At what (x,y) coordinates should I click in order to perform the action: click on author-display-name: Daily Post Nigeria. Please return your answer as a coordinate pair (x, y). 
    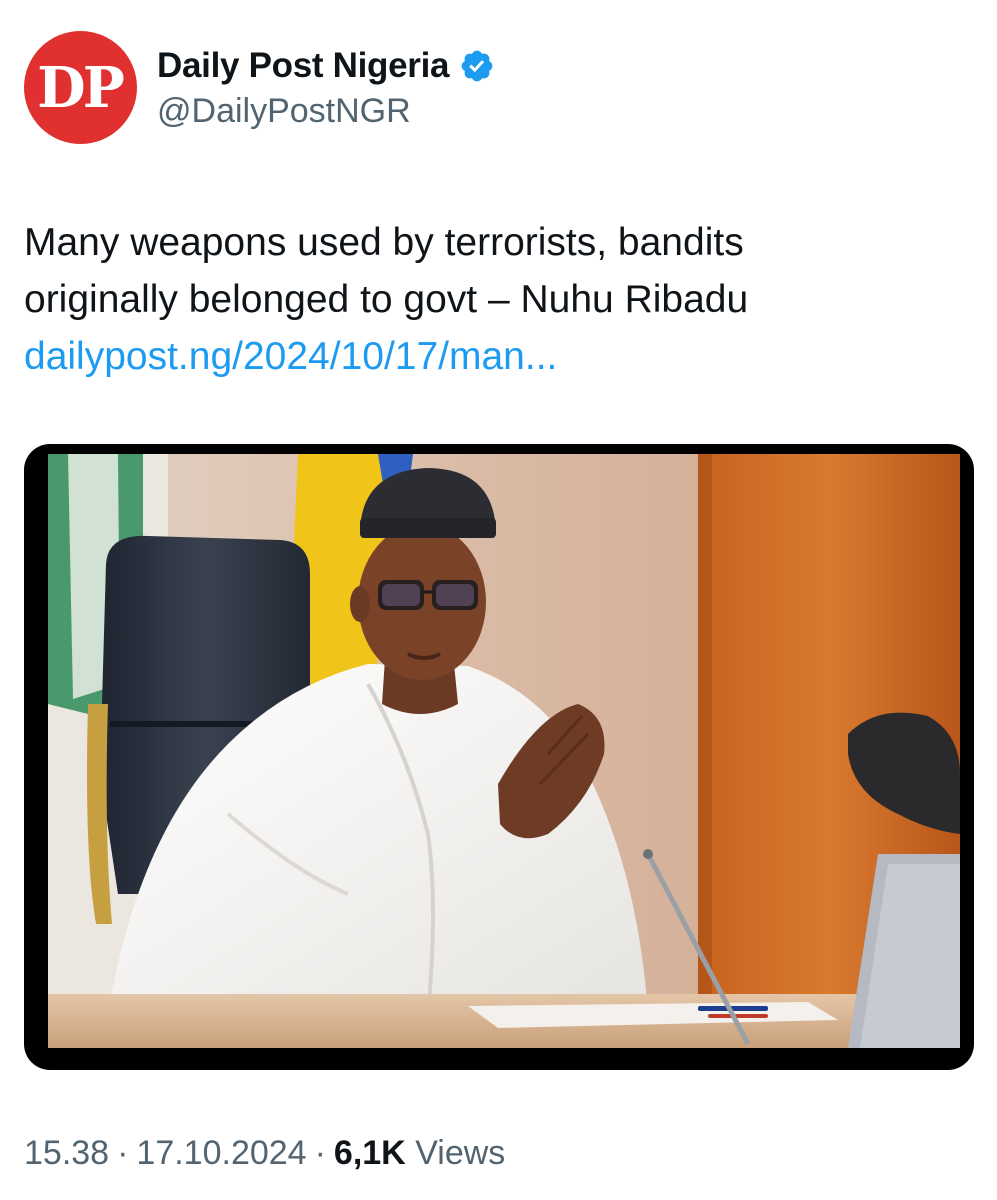
    Looking at the image, I should click on (303, 66).